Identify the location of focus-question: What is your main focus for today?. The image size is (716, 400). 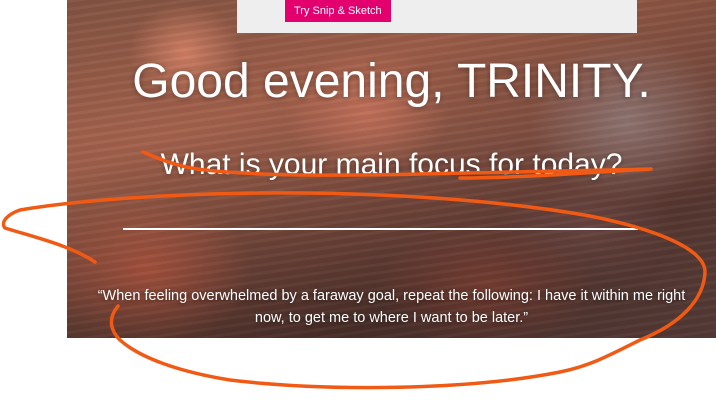
(391, 164).